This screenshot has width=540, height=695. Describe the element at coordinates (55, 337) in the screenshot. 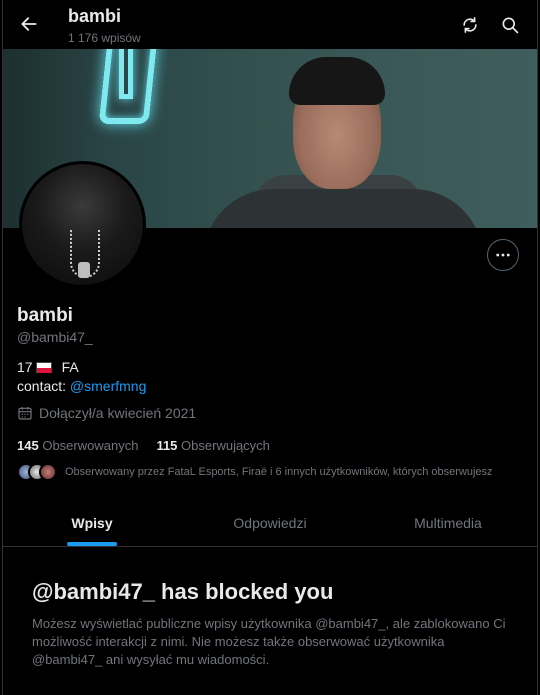

I see `profile-handle: @bambi47_` at that location.